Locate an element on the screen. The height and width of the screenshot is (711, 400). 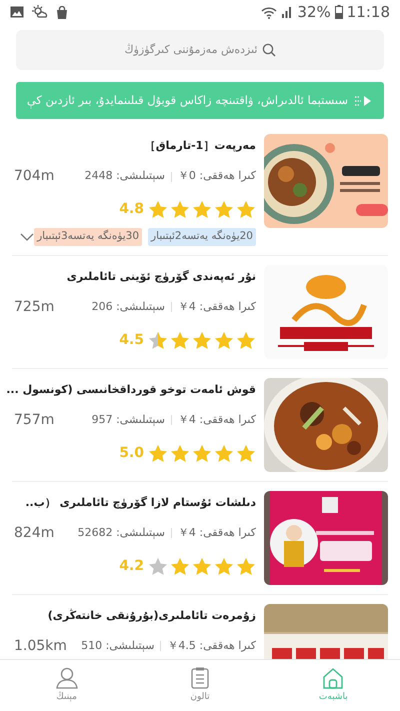
restaurant-name: نۇر ئەپەندى گۆرۈچ ئۆينى تائاملىرى is located at coordinates (161, 275).